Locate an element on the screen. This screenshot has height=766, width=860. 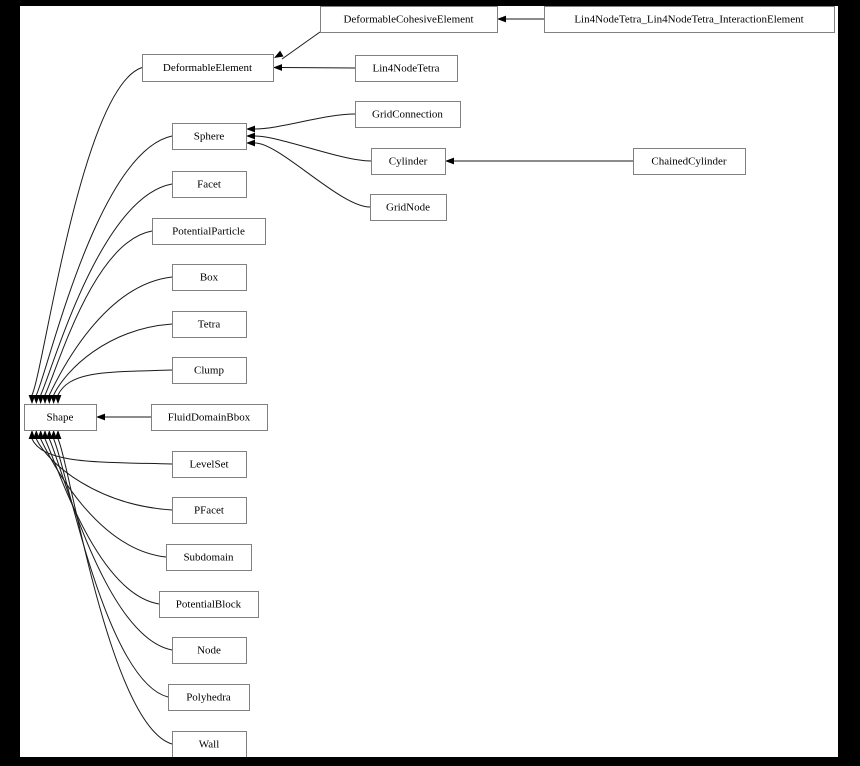
node-label-fluid_domain_bbox: FluidDomainBbox is located at coordinates (209, 418).